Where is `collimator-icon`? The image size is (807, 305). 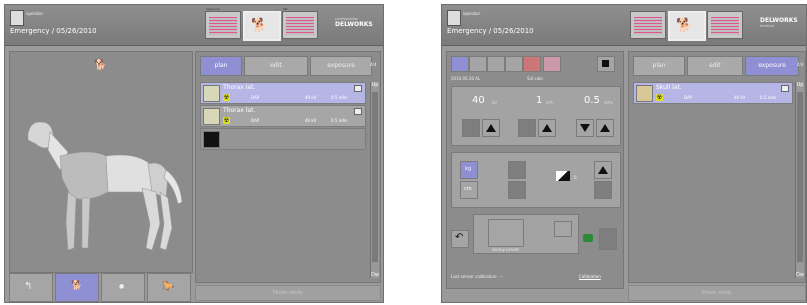
collimator-icon is located at coordinates (552, 64).